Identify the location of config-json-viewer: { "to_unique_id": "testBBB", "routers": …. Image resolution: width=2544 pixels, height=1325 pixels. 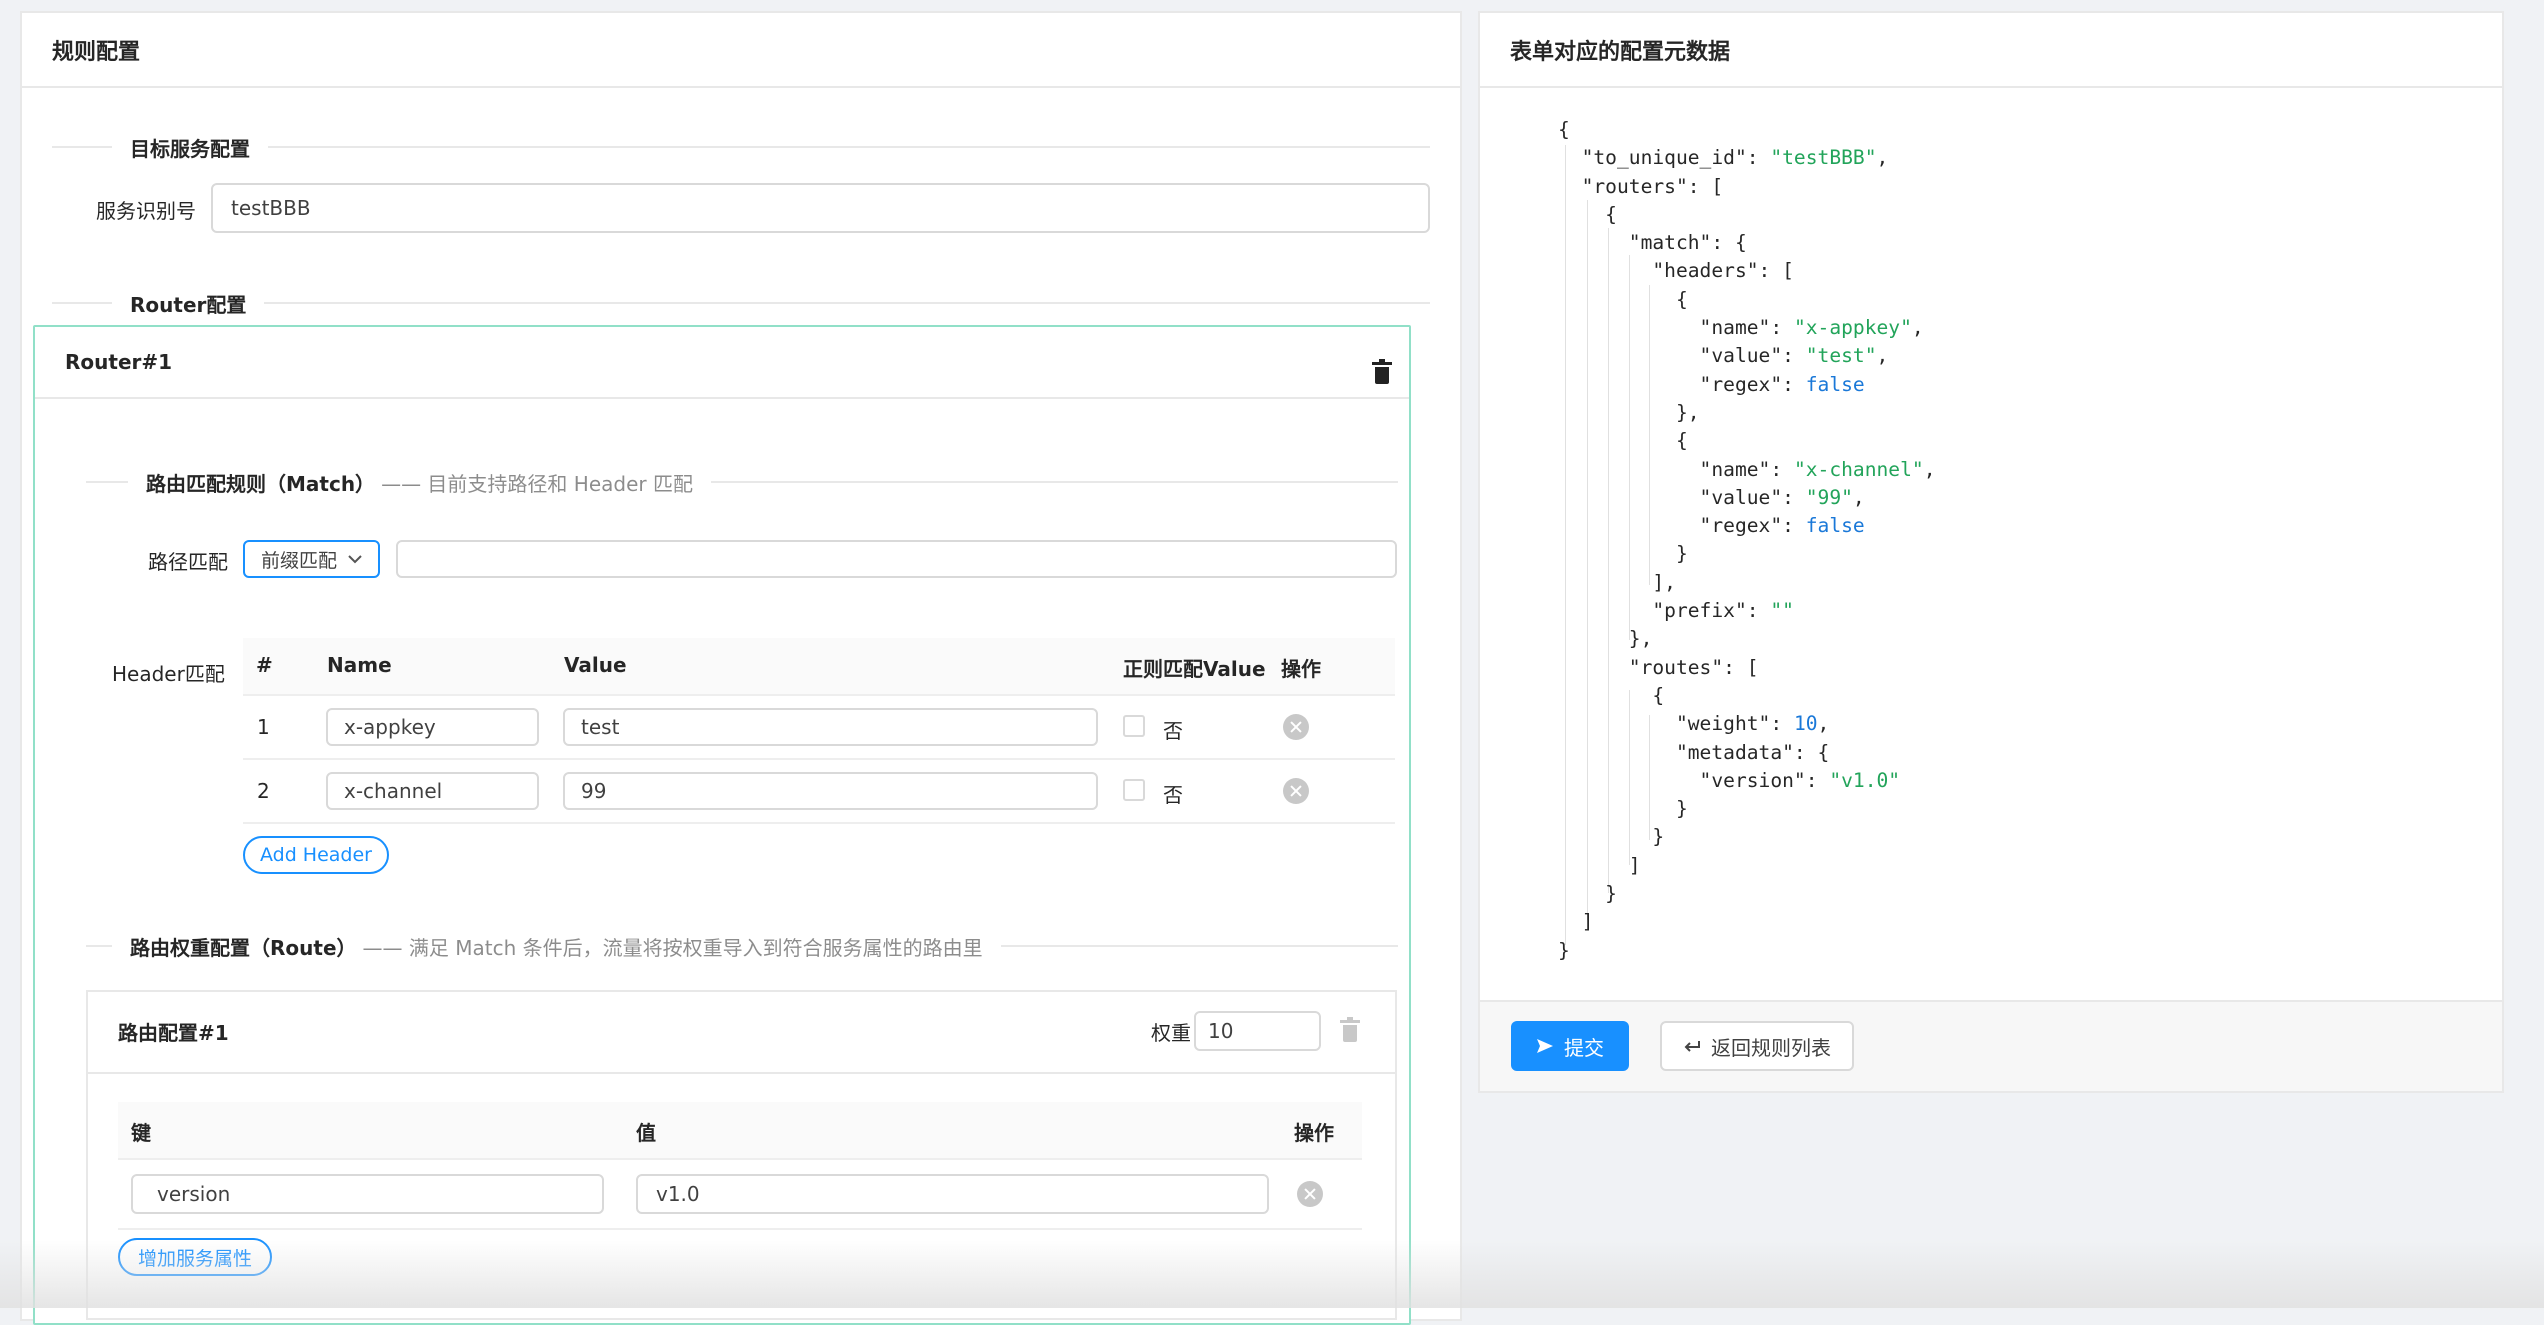
(1747, 540).